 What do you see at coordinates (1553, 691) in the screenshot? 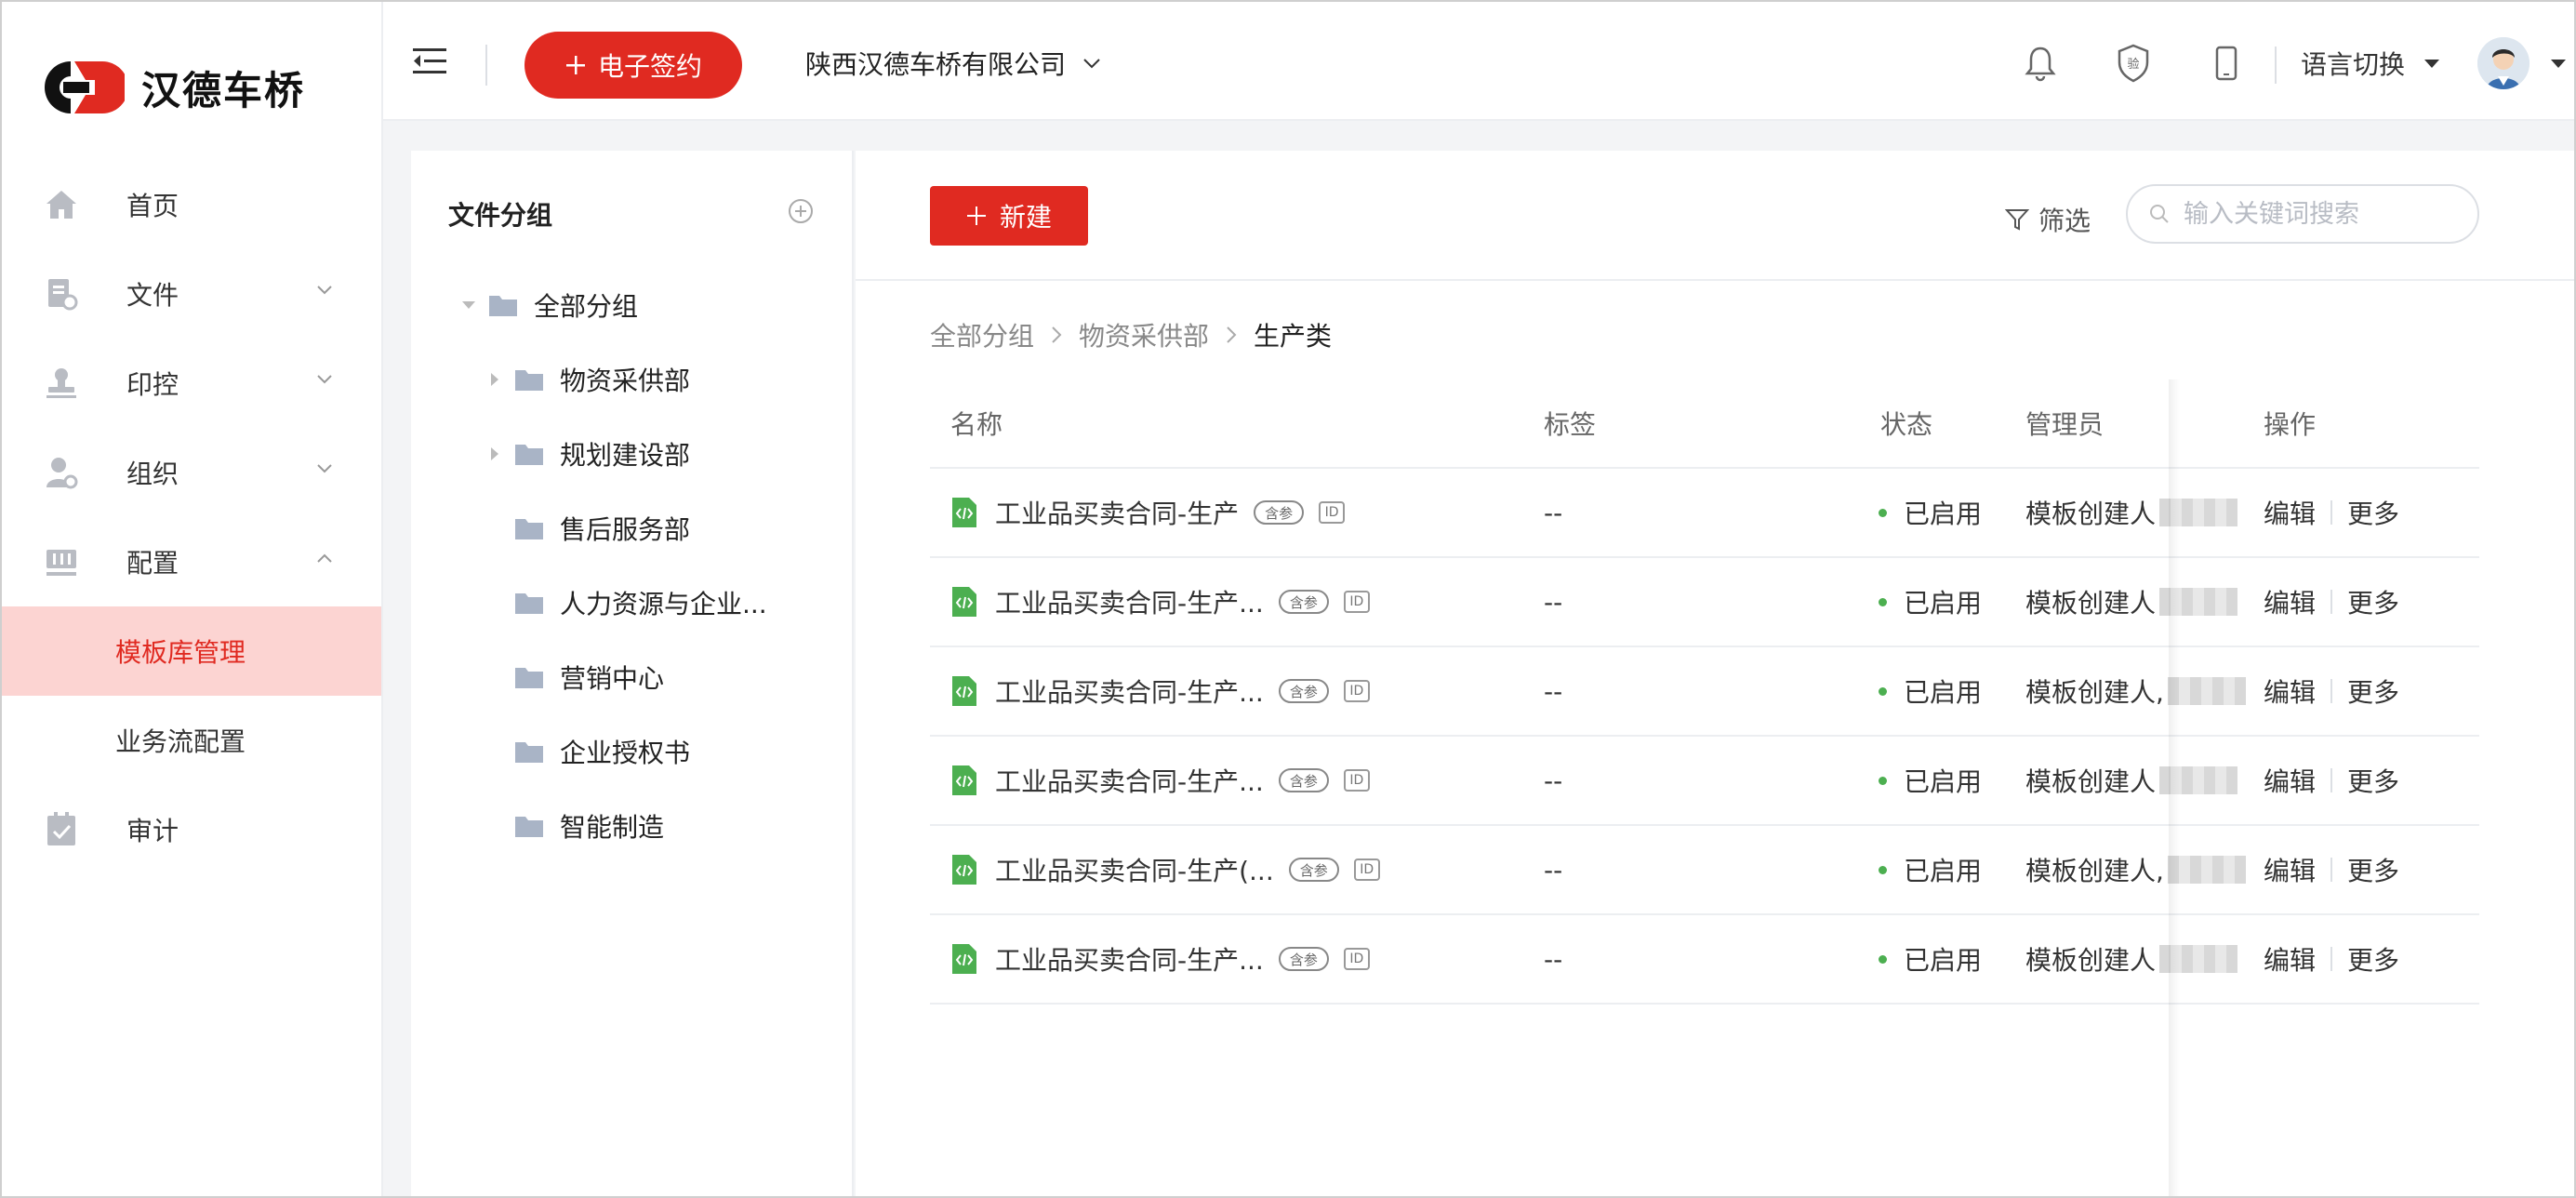
I see `tag-cell: --` at bounding box center [1553, 691].